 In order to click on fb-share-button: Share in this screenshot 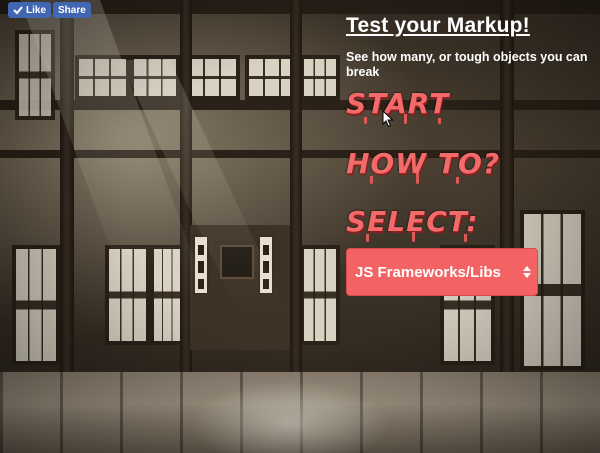, I will do `click(72, 10)`.